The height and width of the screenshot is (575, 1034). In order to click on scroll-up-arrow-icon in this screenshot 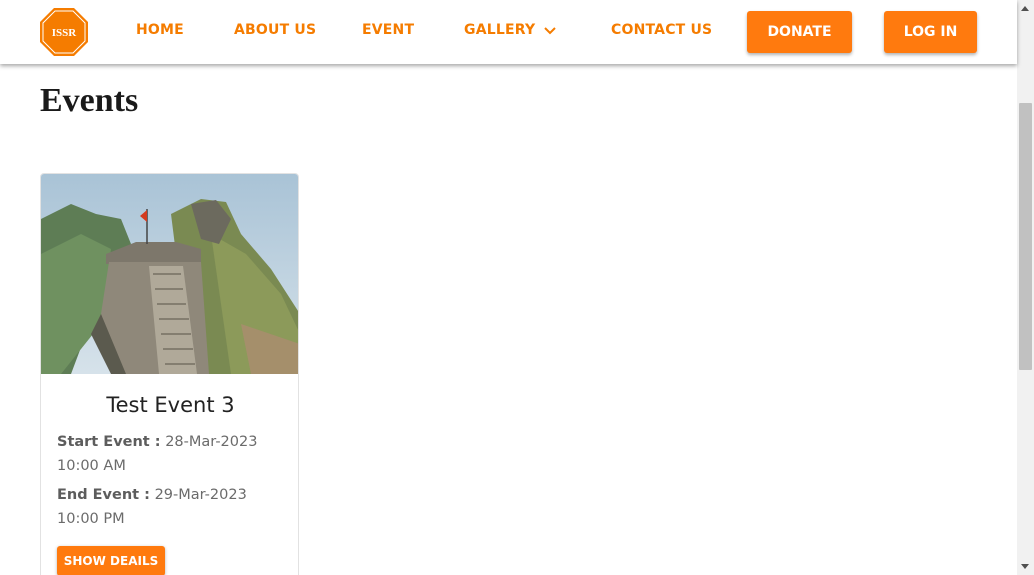, I will do `click(1025, 8)`.